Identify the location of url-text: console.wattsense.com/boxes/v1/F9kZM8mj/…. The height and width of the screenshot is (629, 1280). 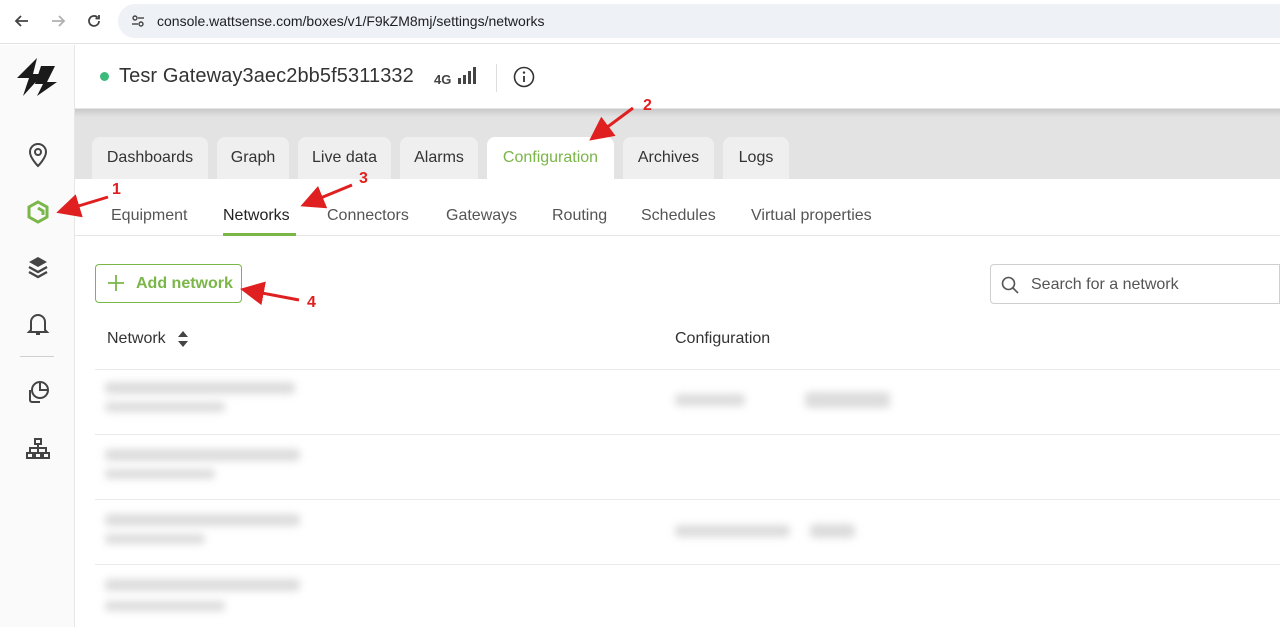
(351, 21).